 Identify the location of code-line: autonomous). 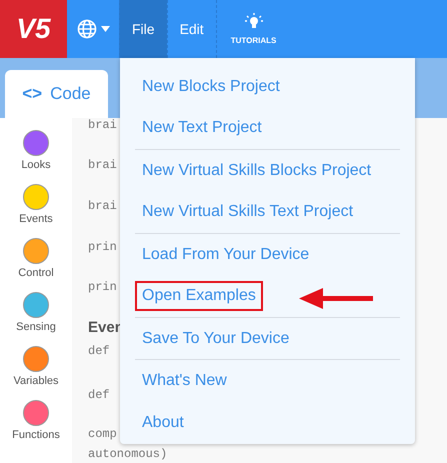
(128, 454).